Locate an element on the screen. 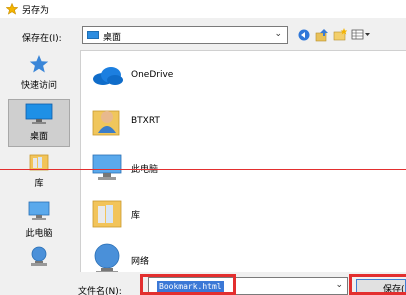 The width and height of the screenshot is (406, 295). desktop-folder-icon is located at coordinates (93, 35).